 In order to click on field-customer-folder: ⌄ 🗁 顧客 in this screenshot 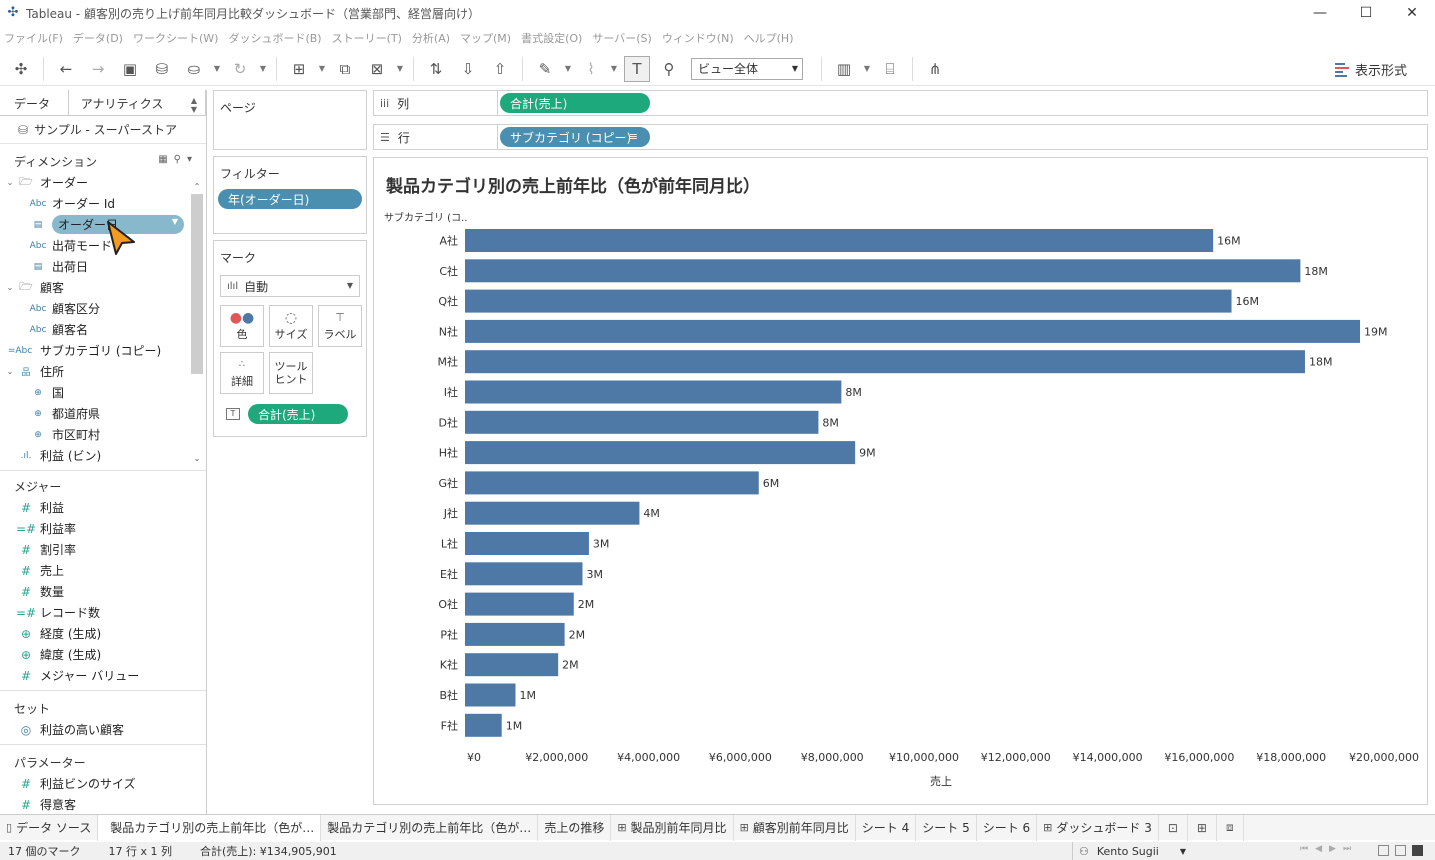, I will do `click(103, 287)`.